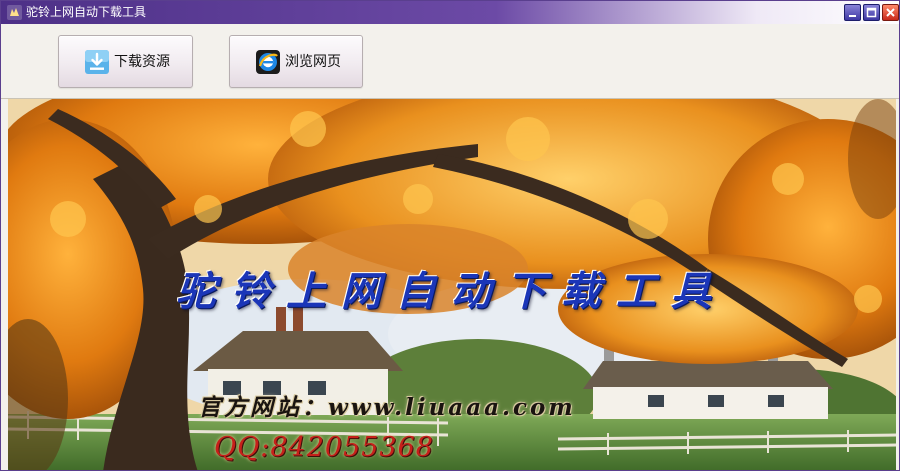  I want to click on app-icon, so click(14, 12).